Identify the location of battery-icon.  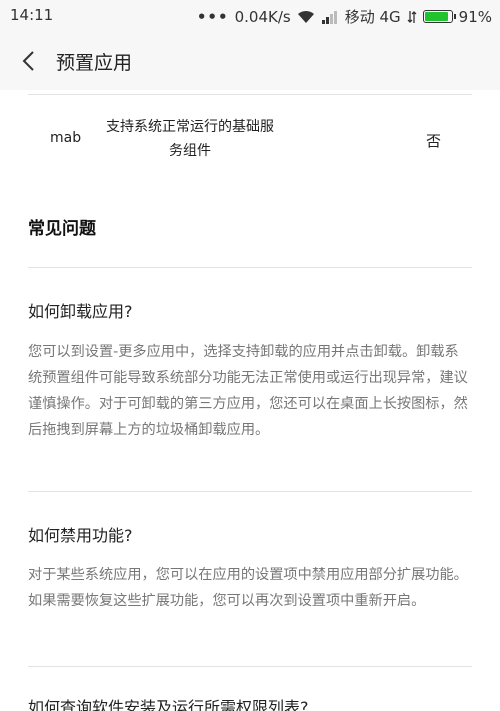
(439, 16).